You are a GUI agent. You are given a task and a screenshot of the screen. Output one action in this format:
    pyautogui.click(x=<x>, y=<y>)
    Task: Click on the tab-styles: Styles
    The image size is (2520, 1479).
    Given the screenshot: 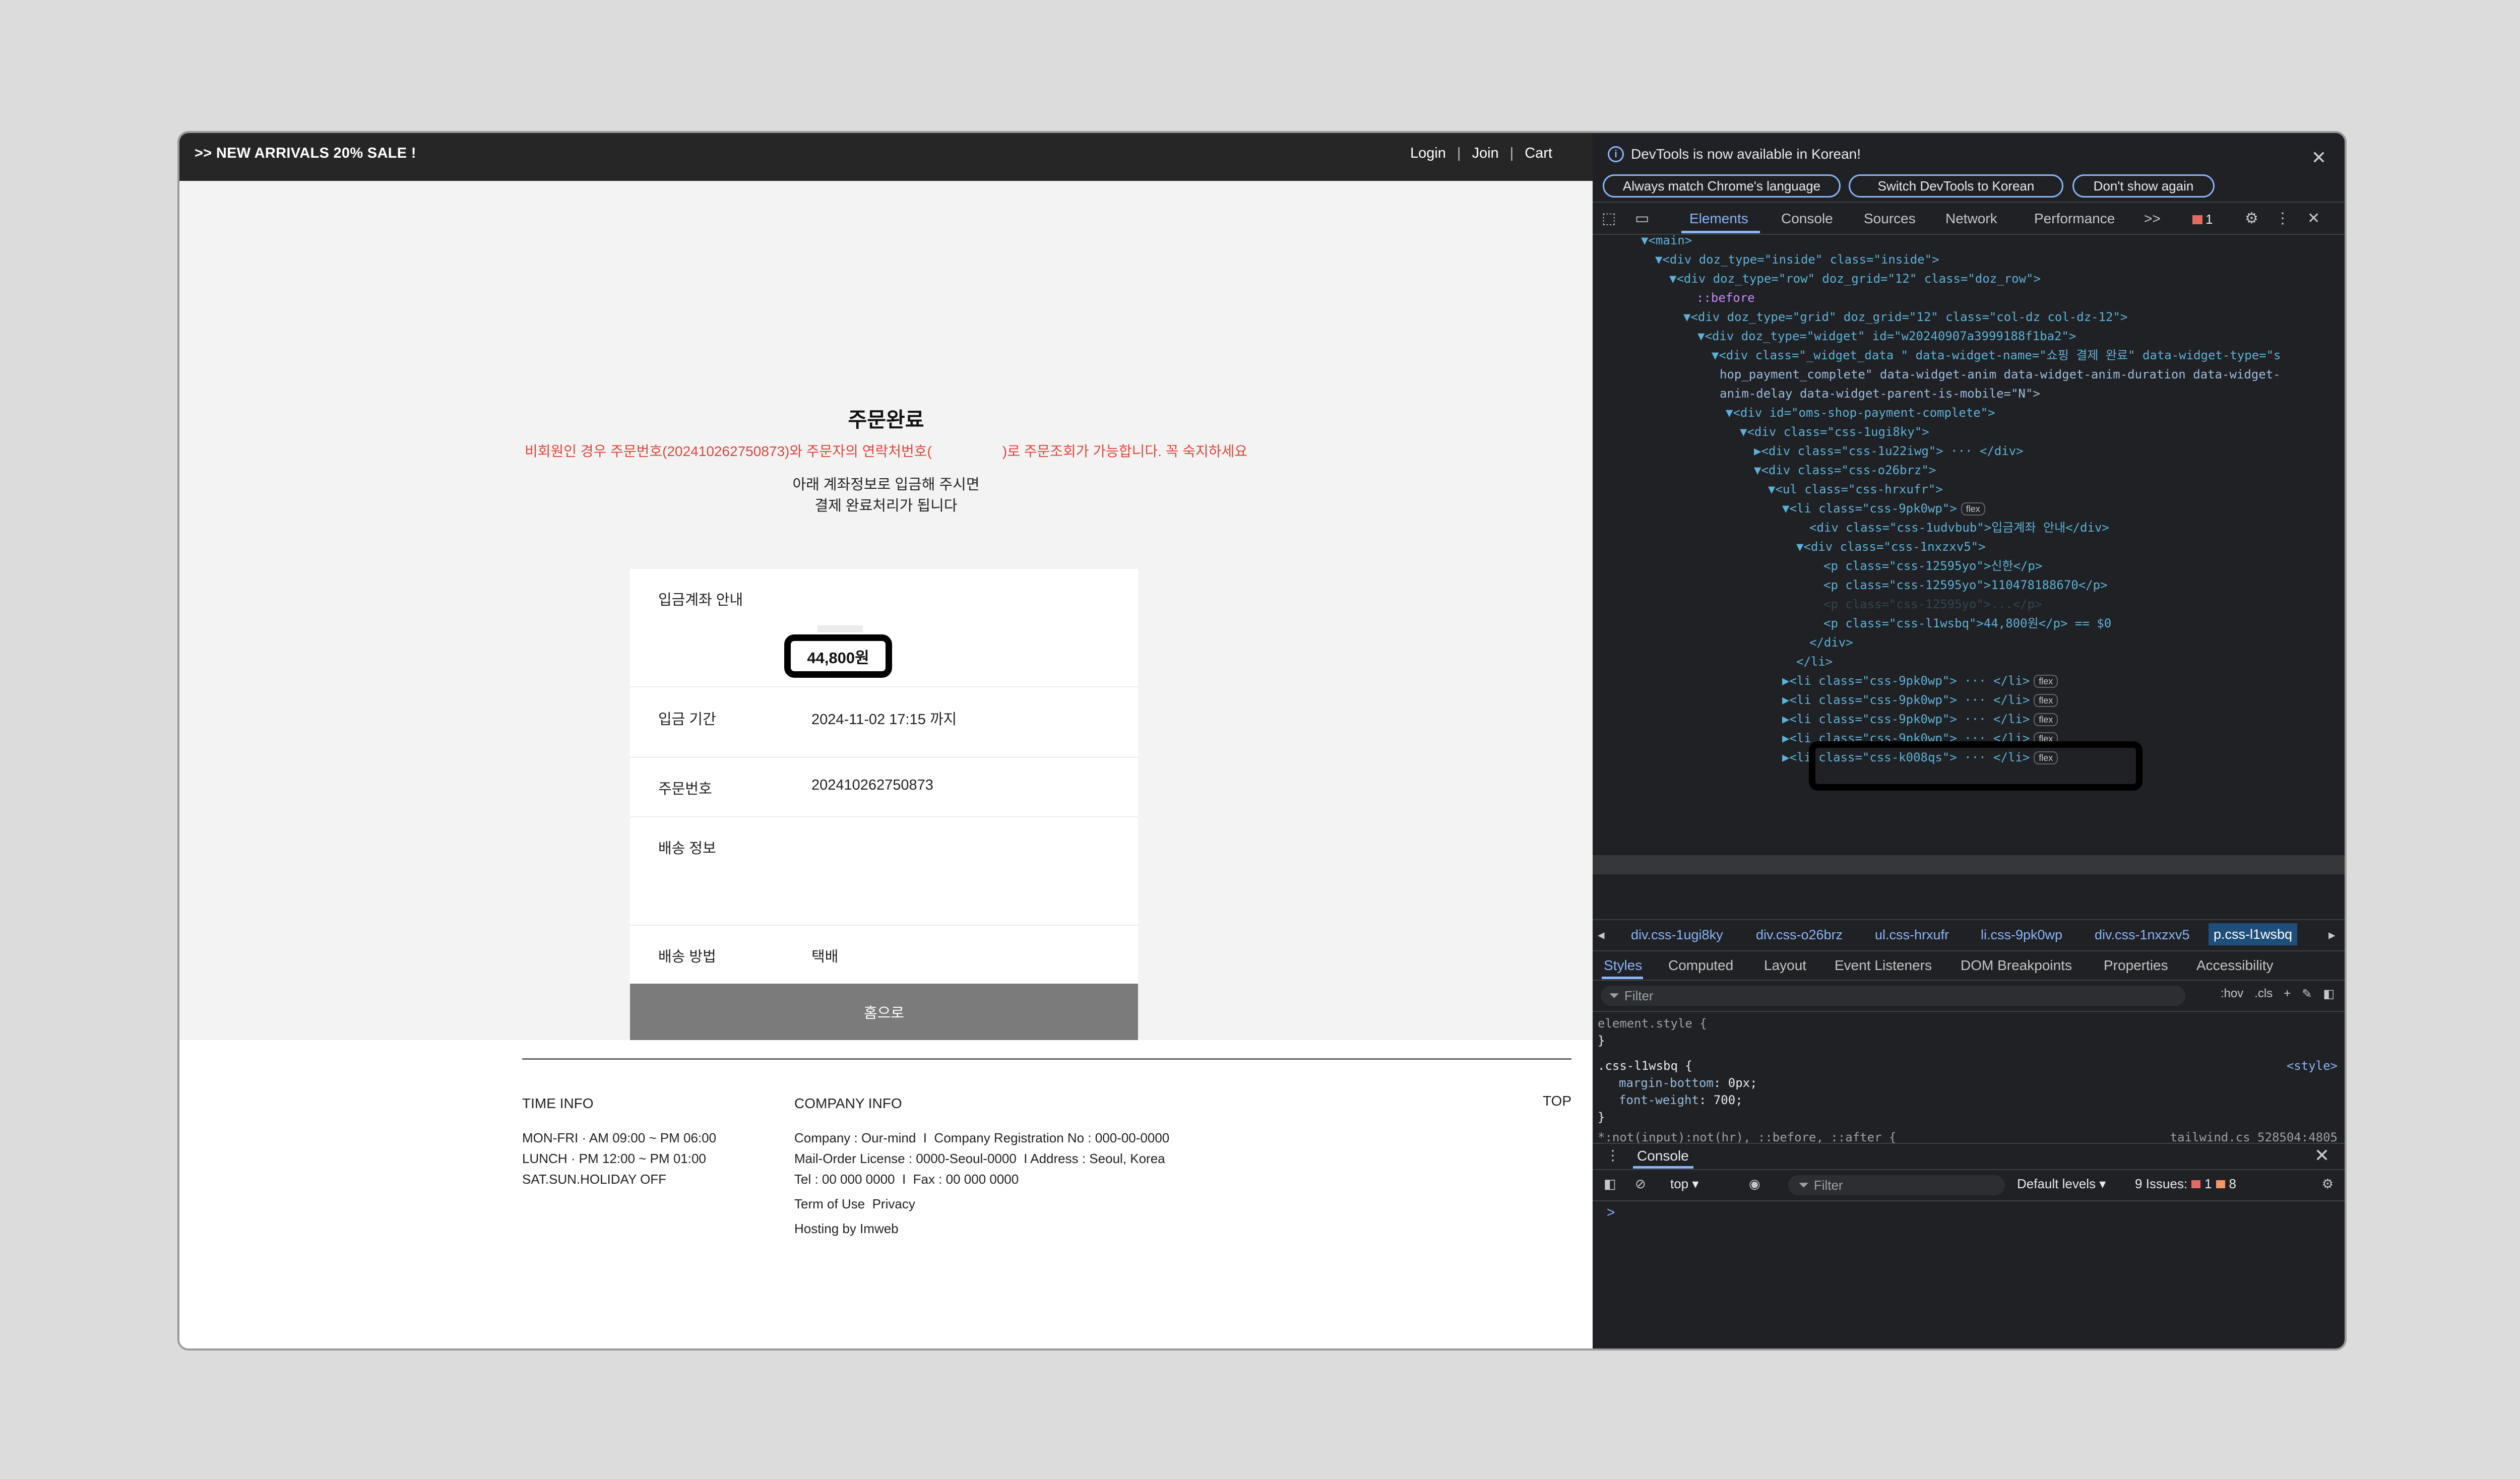 What is the action you would take?
    pyautogui.click(x=1623, y=965)
    